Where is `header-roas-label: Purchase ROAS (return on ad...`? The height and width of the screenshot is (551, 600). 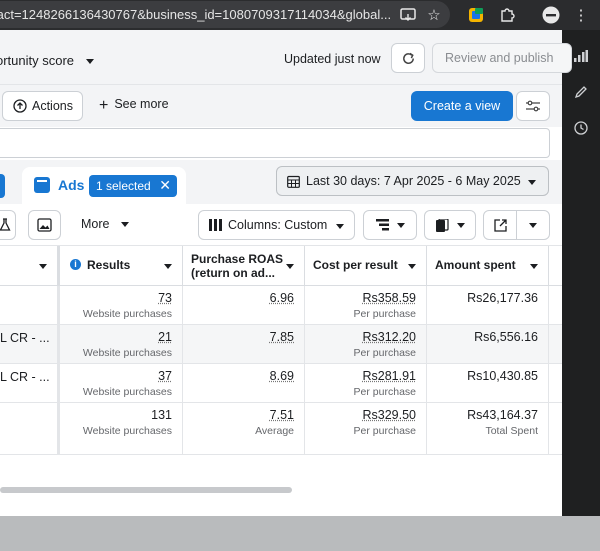 header-roas-label: Purchase ROAS (return on ad... is located at coordinates (237, 266).